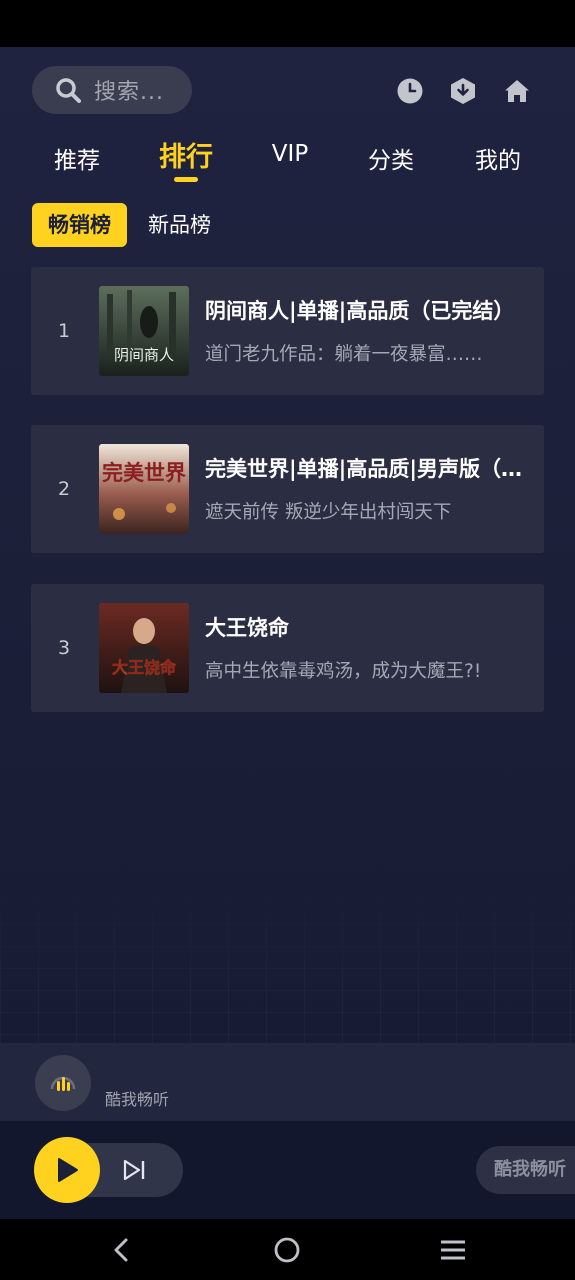 The height and width of the screenshot is (1280, 575). I want to click on tab-ranking: 排行, so click(186, 154).